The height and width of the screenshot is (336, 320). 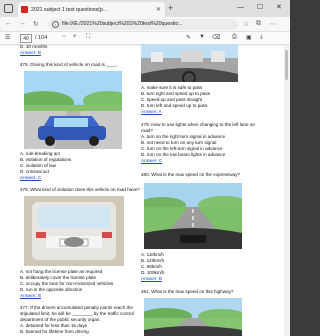 What do you see at coordinates (24, 9) in the screenshot?
I see `pdf-icon` at bounding box center [24, 9].